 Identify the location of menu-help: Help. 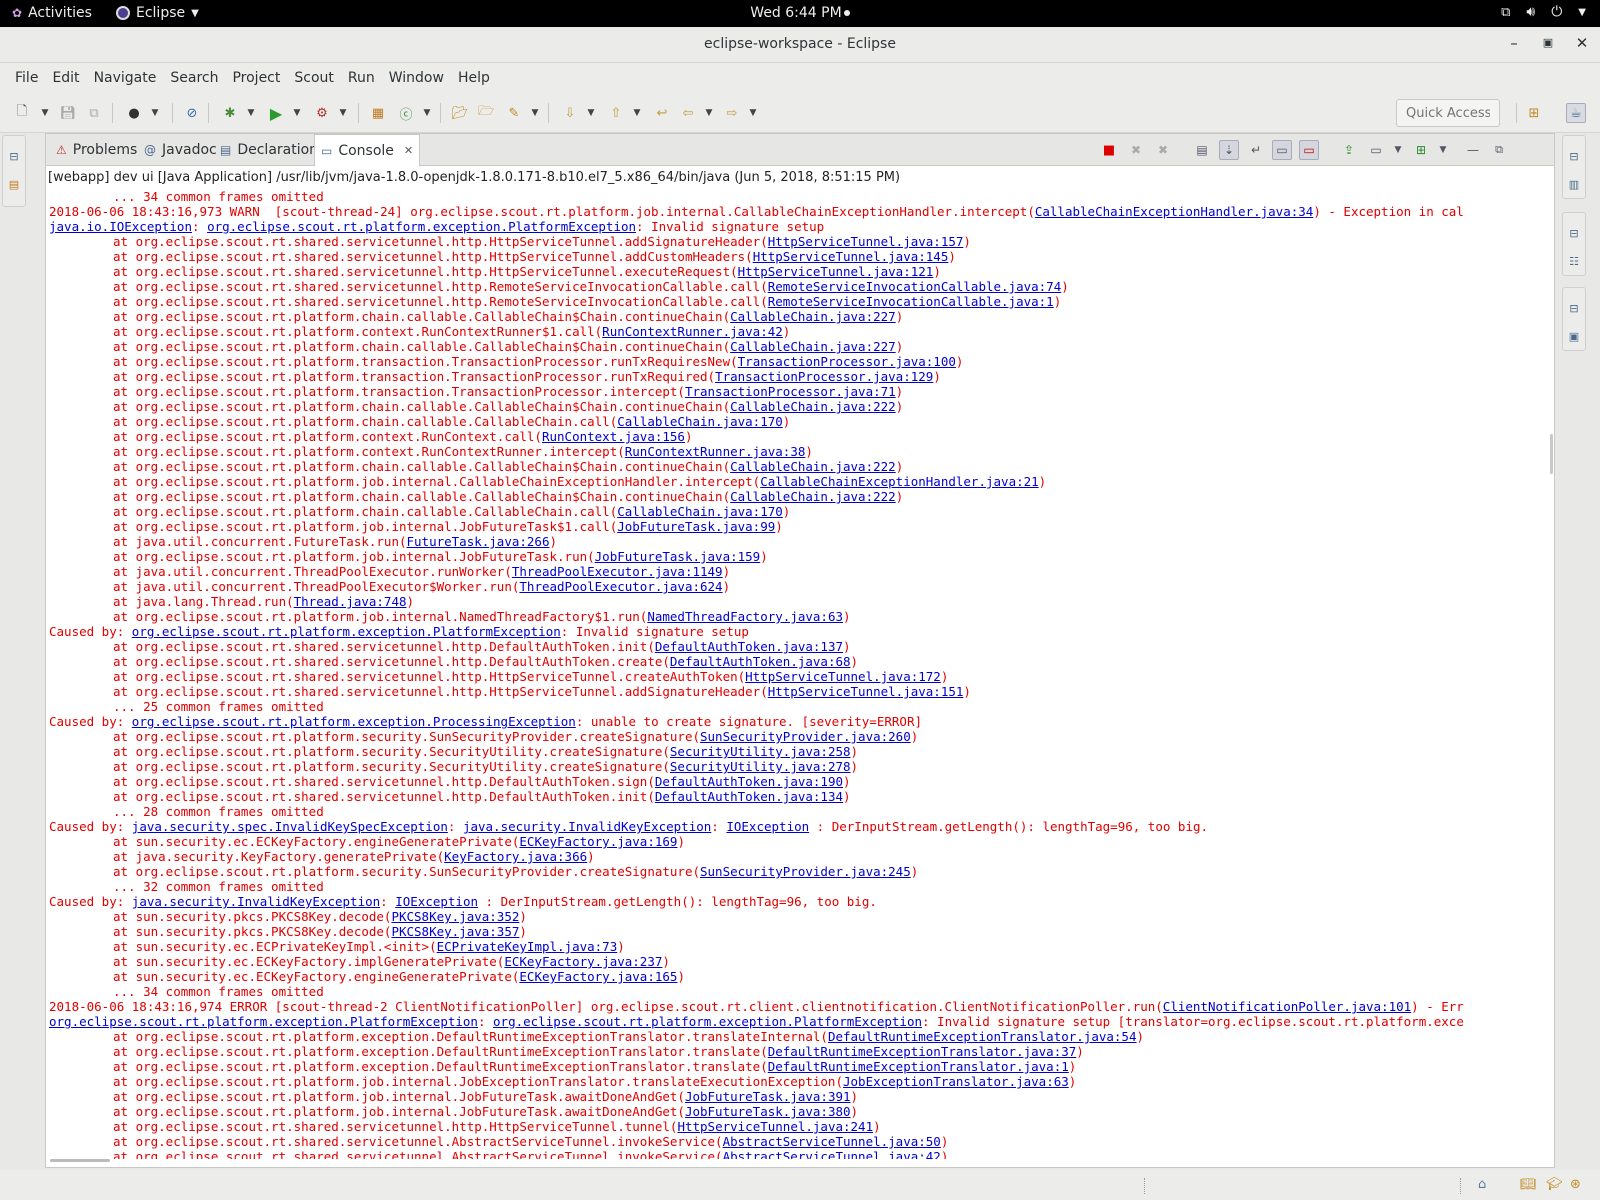
(474, 78).